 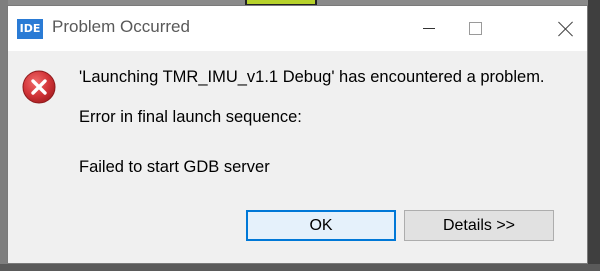 I want to click on maximize-icon, so click(x=475, y=28).